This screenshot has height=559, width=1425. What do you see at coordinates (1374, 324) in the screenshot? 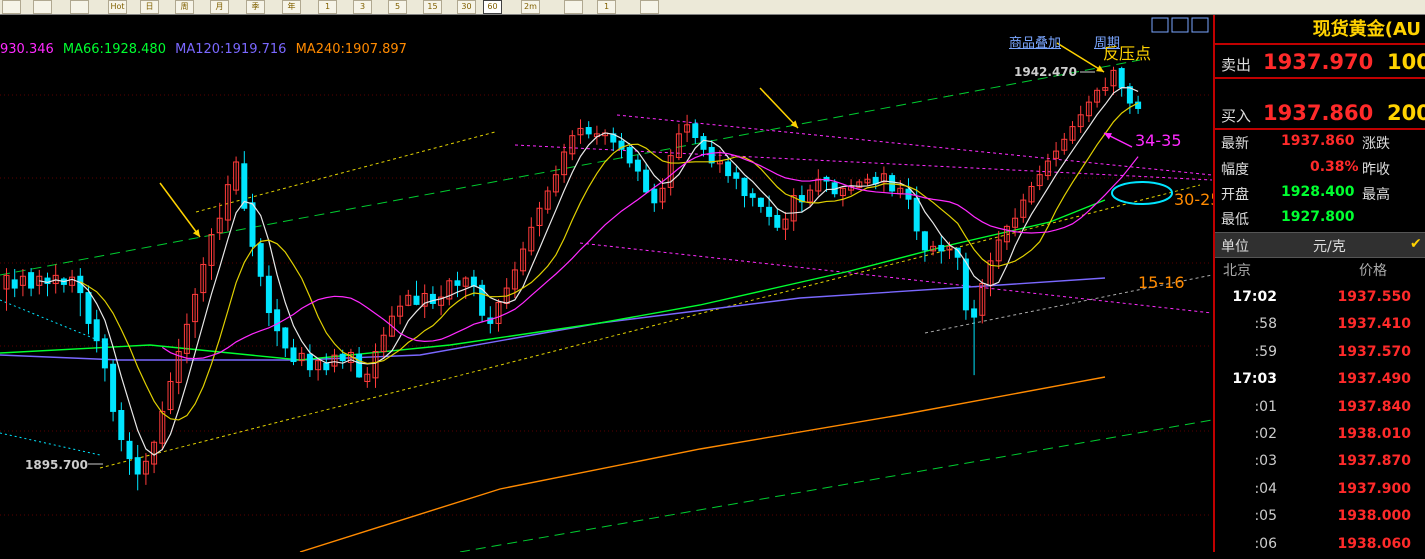
I see `tick-price: 1937.410` at bounding box center [1374, 324].